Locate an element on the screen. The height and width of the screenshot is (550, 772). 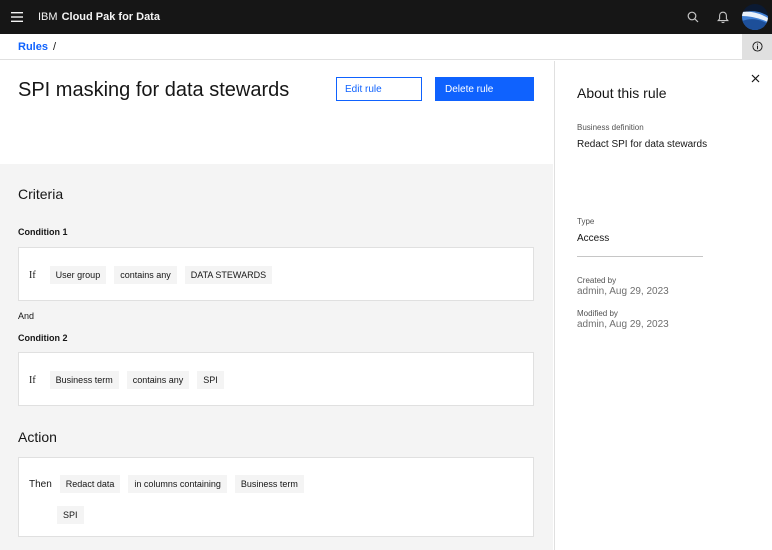
condition-field-tag: Business term is located at coordinates (84, 380).